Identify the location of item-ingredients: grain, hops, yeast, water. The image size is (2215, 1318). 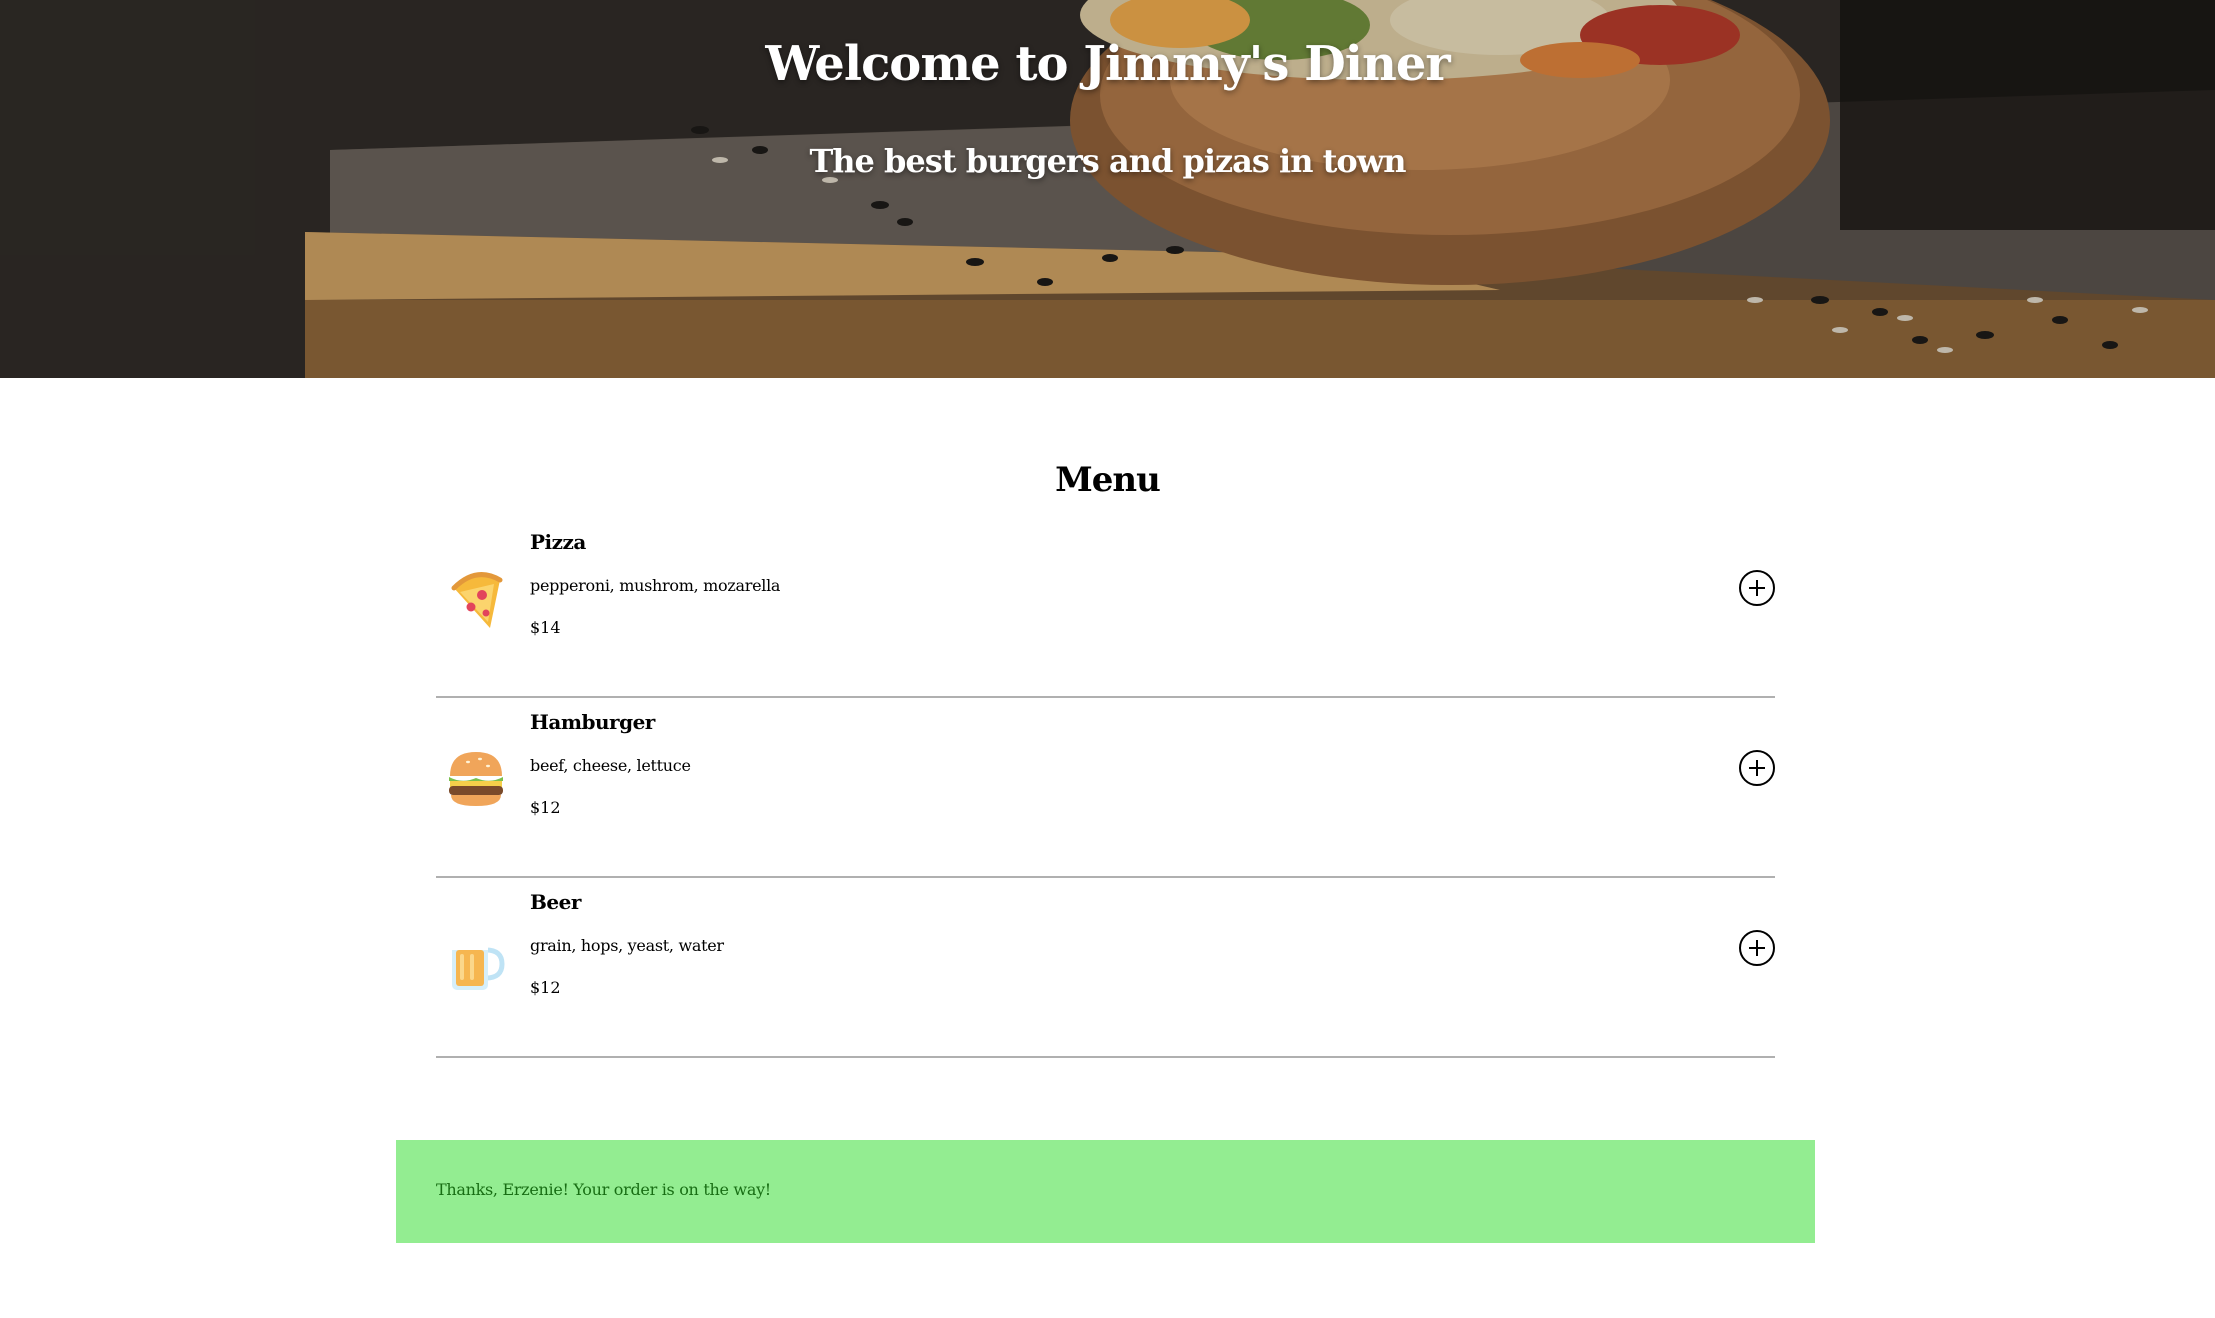
(627, 945).